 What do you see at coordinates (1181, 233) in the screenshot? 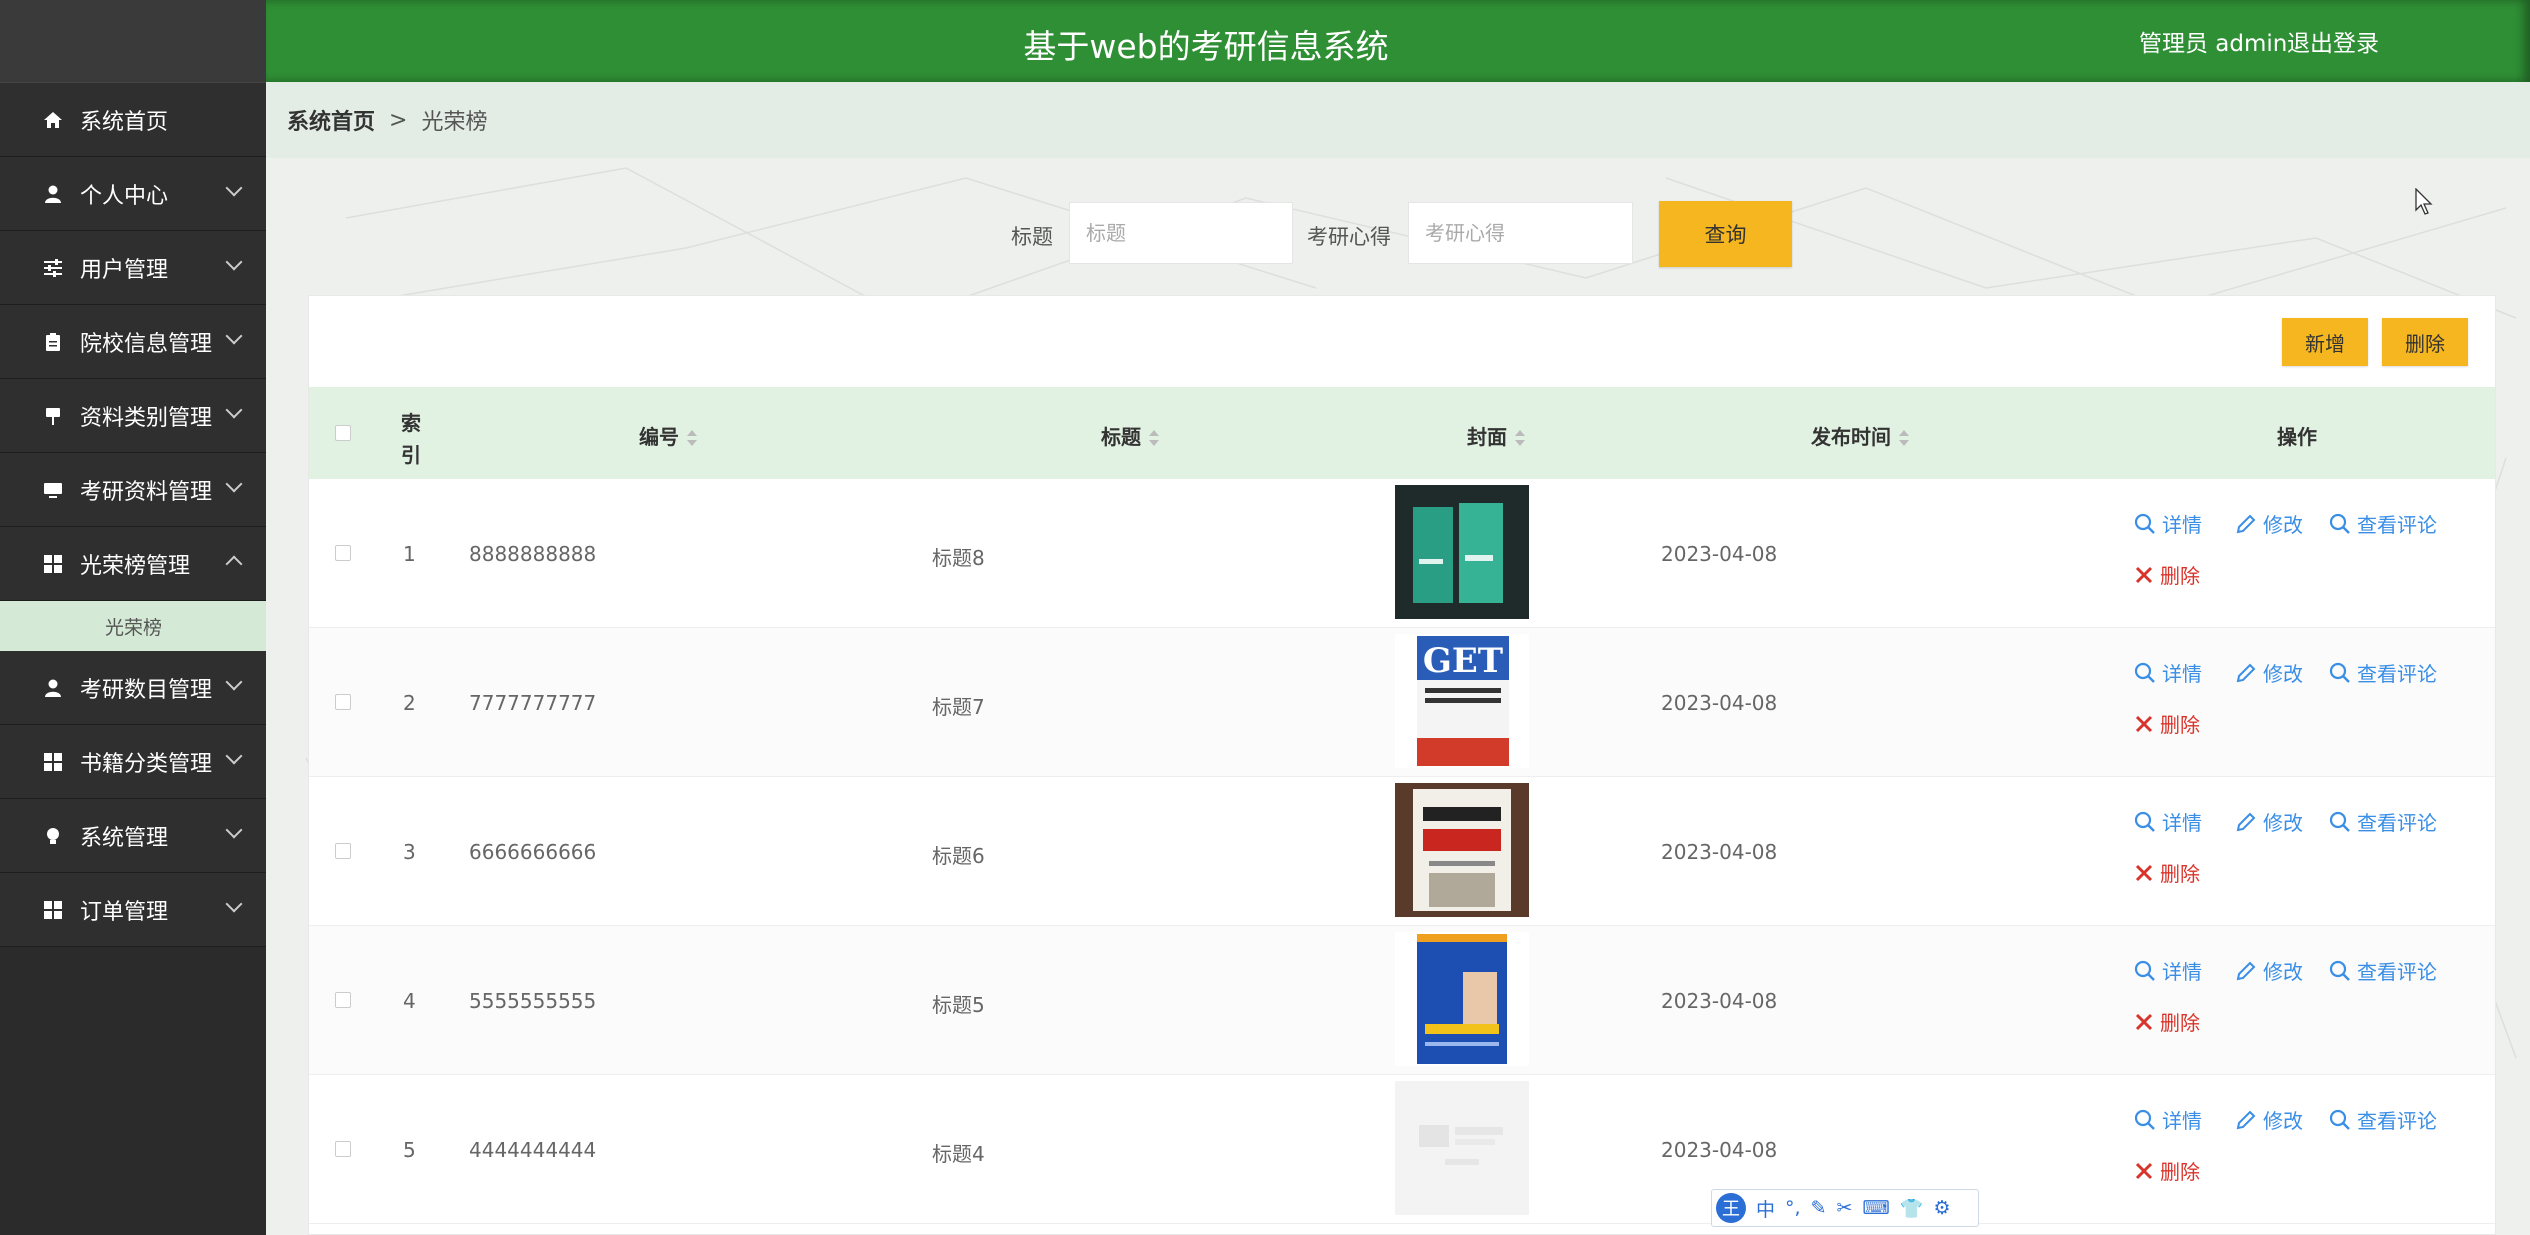
I see `title-search-input` at bounding box center [1181, 233].